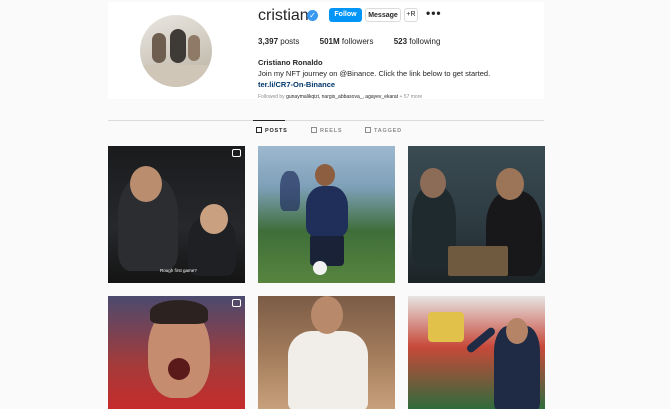 Image resolution: width=670 pixels, height=409 pixels. Describe the element at coordinates (446, 327) in the screenshot. I see `crest-flag` at that location.